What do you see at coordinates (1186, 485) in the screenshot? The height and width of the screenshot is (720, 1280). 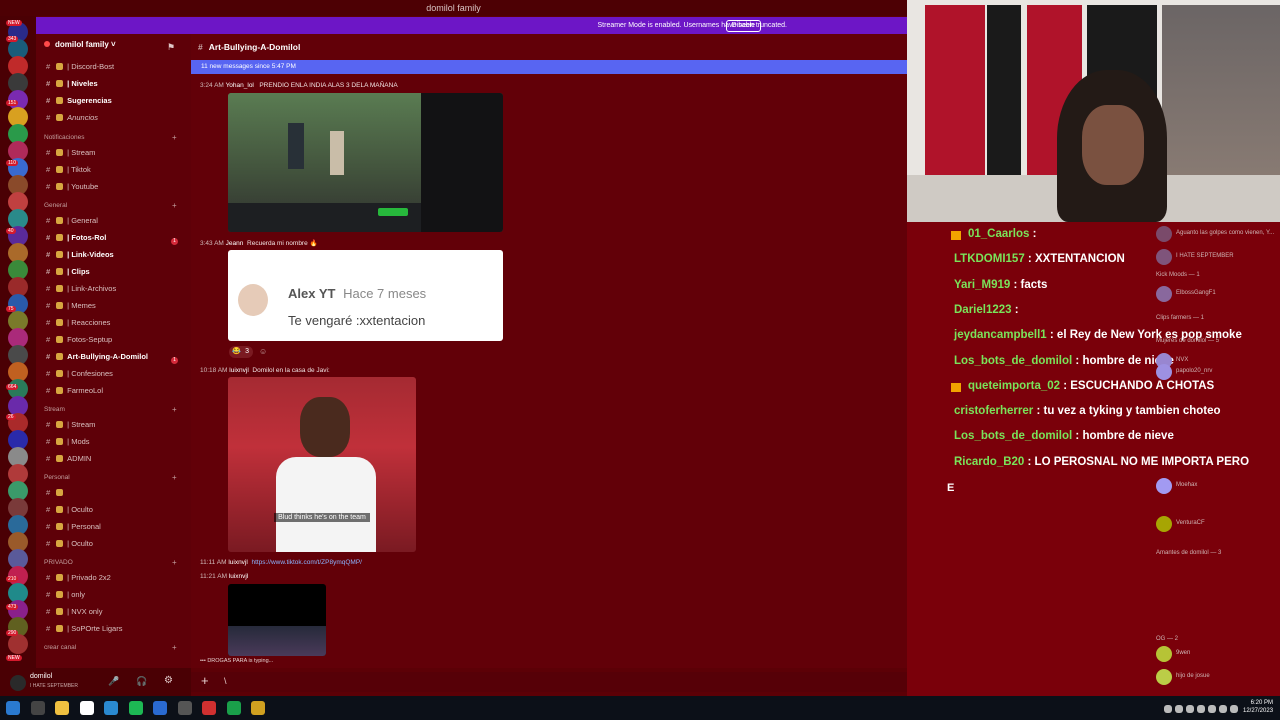 I see `member-list-entry: Moehax` at bounding box center [1186, 485].